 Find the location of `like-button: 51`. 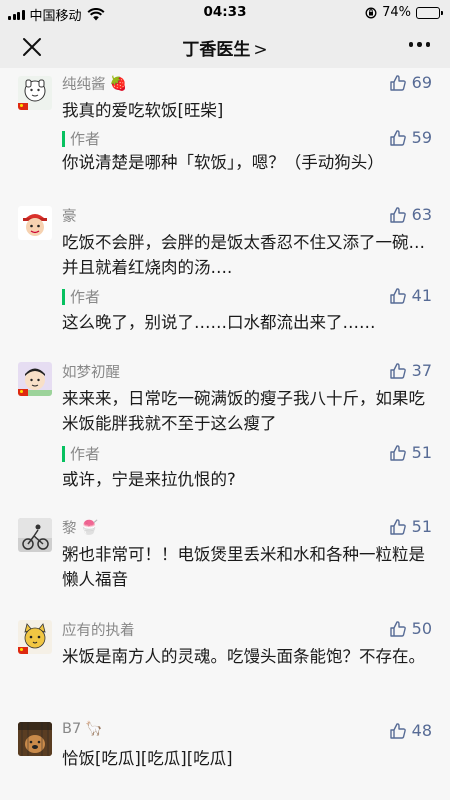

like-button: 51 is located at coordinates (410, 526).